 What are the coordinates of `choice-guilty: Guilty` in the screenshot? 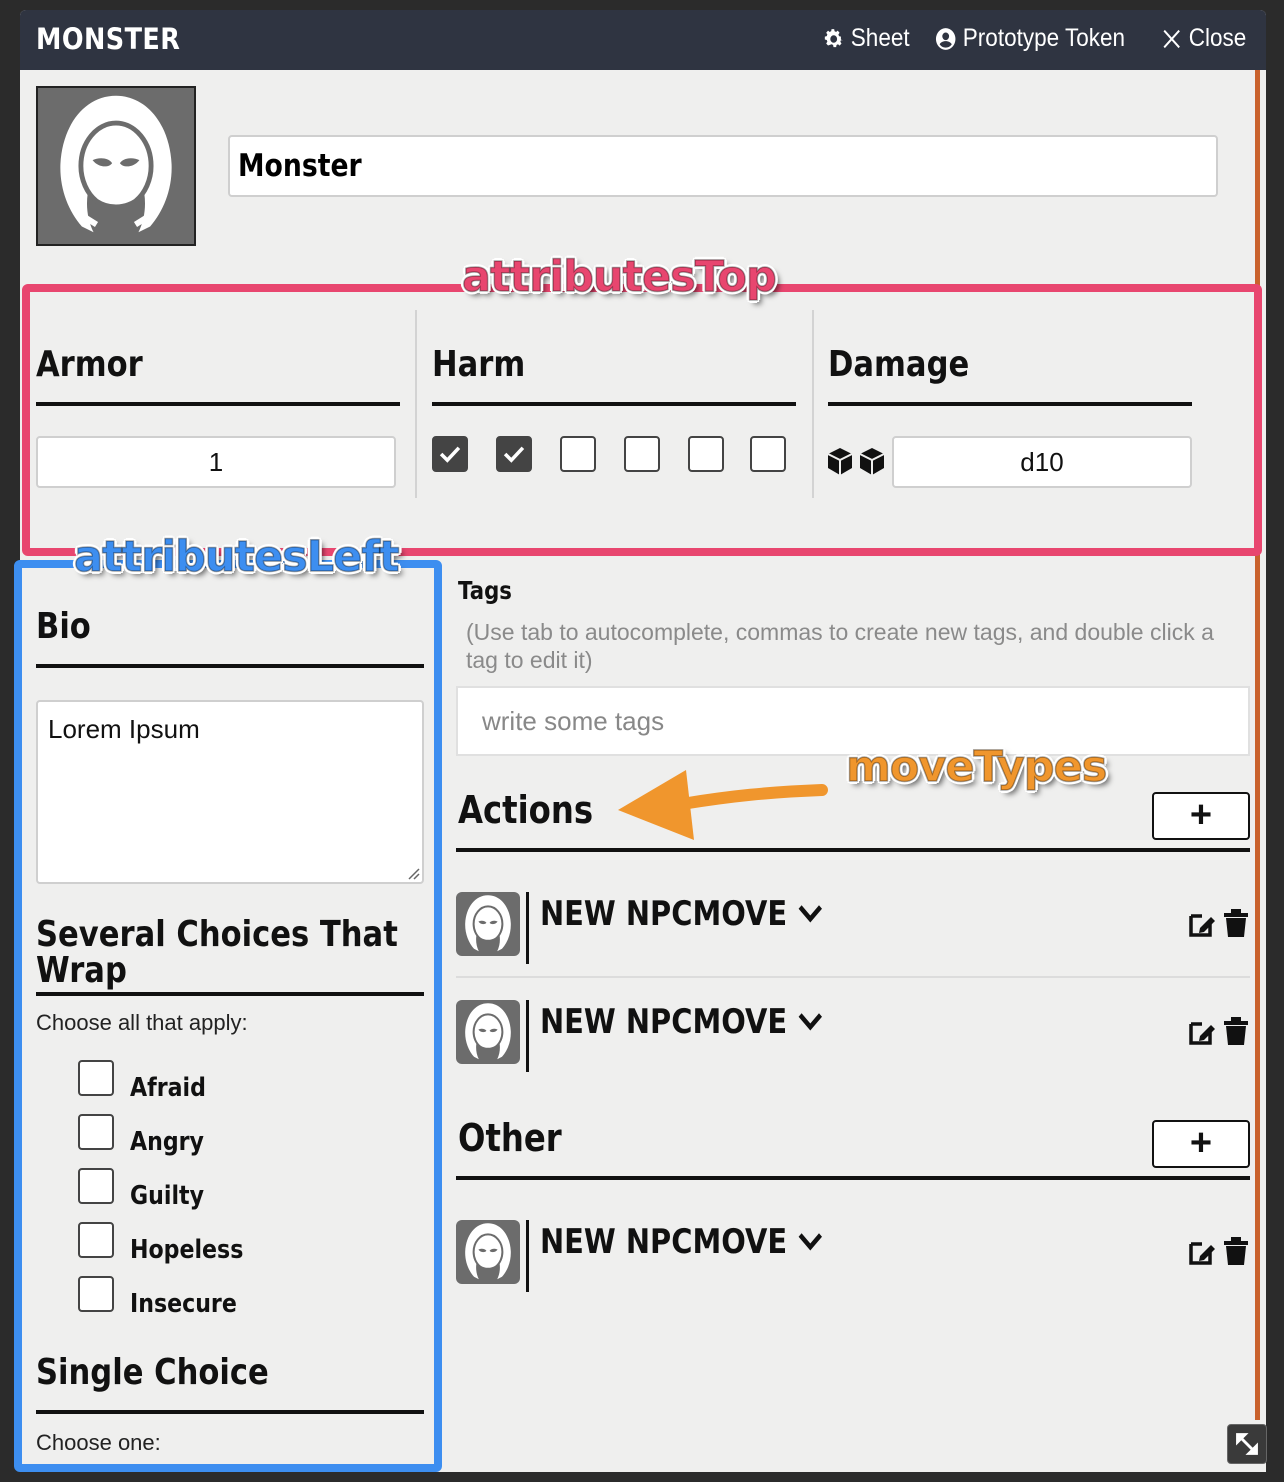 It's located at (147, 1189).